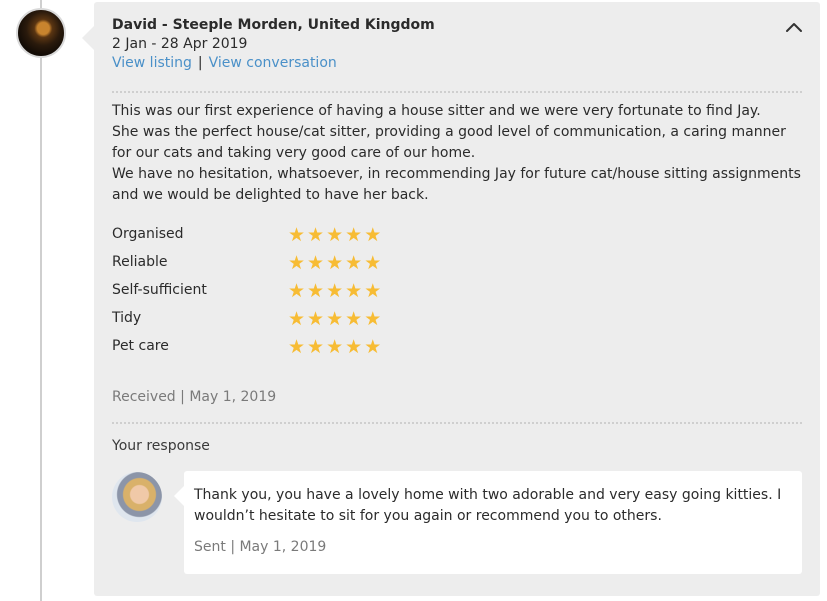  Describe the element at coordinates (194, 397) in the screenshot. I see `received-date: Received | May 1, 2019` at that location.